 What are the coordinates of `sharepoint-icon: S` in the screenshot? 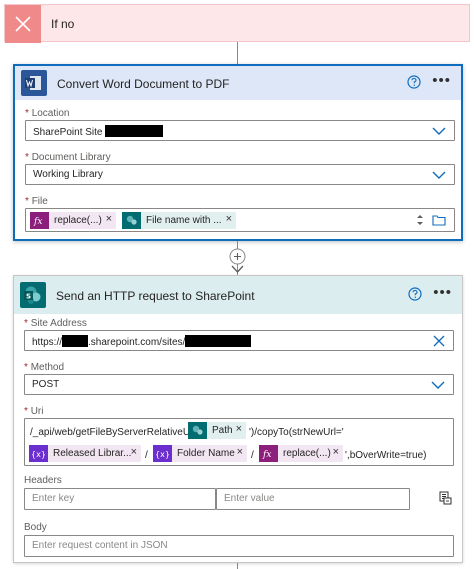 It's located at (33, 295).